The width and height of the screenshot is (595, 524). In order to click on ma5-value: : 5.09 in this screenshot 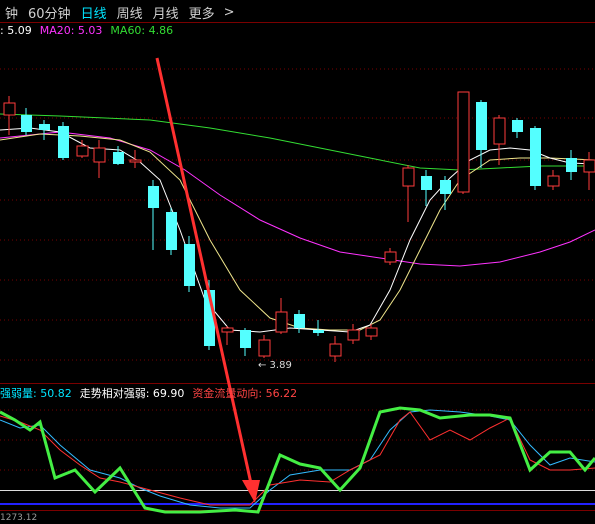, I will do `click(16, 30)`.